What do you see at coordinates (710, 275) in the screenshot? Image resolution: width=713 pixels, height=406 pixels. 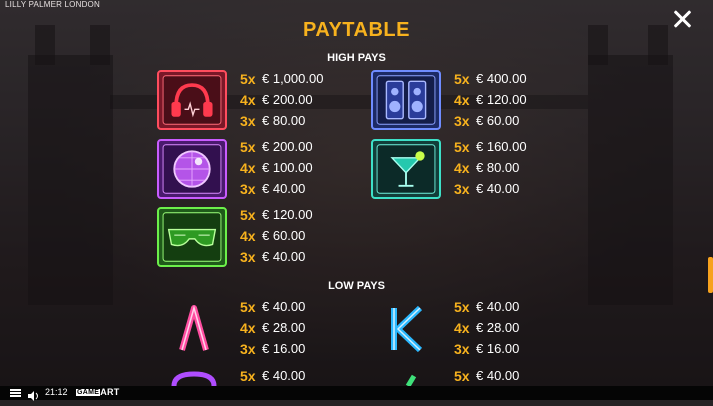 I see `scrollbar-thumb` at bounding box center [710, 275].